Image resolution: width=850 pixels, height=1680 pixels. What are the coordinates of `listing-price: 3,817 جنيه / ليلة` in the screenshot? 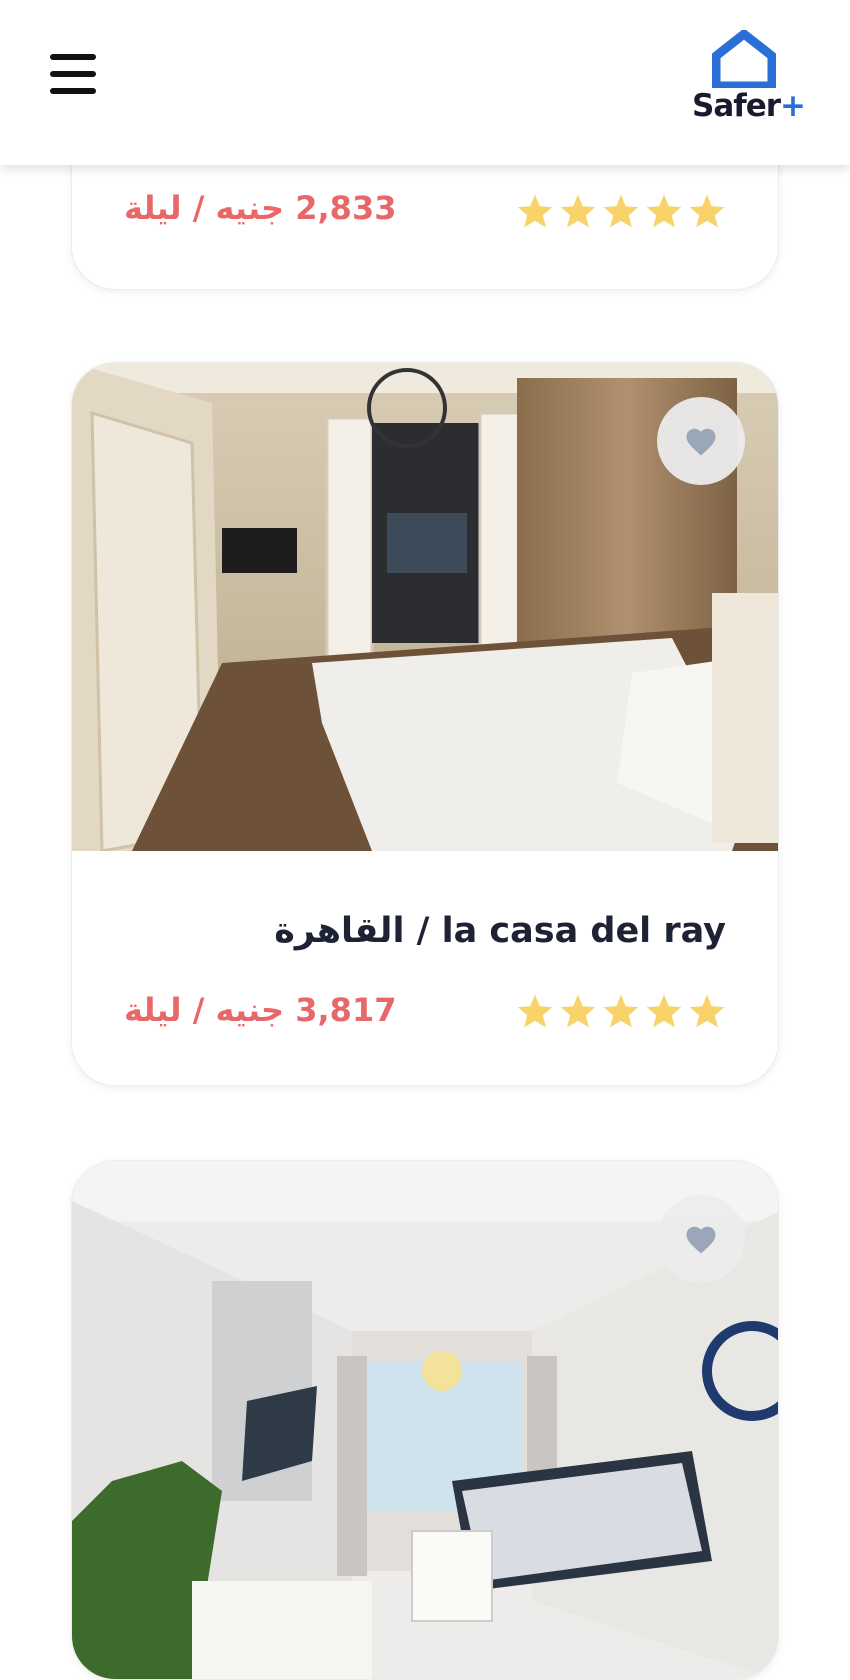 It's located at (260, 1010).